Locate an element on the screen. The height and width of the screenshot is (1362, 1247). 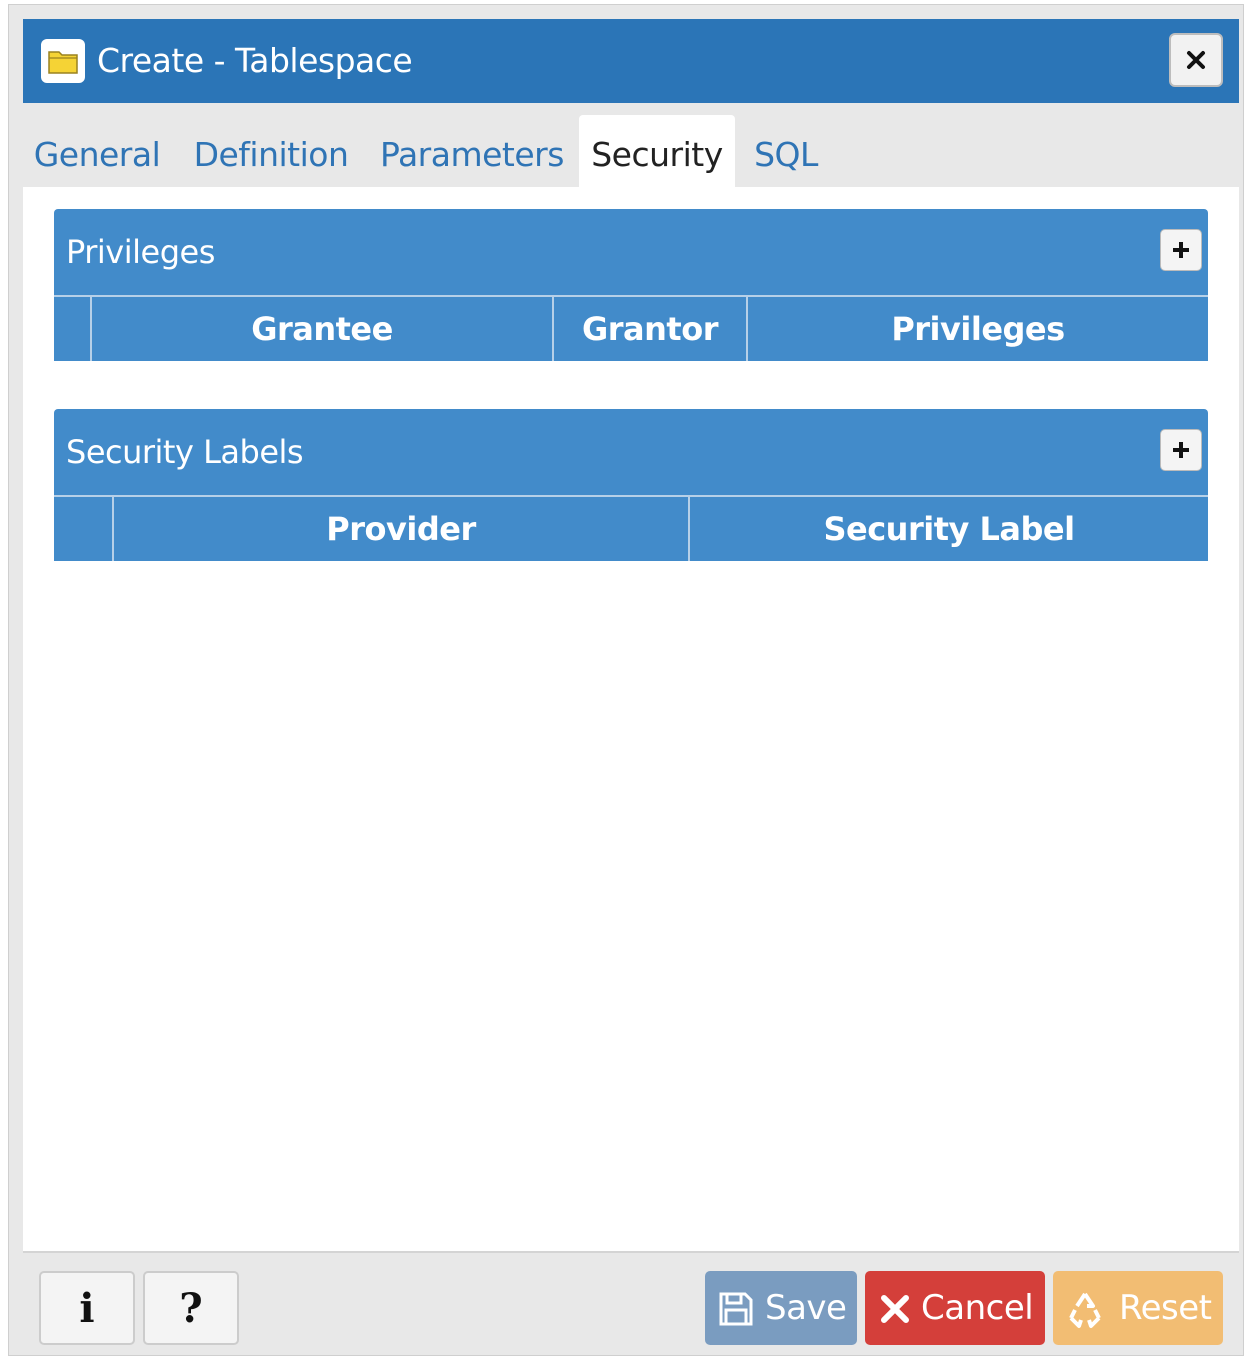
add-privilege-button is located at coordinates (1181, 250).